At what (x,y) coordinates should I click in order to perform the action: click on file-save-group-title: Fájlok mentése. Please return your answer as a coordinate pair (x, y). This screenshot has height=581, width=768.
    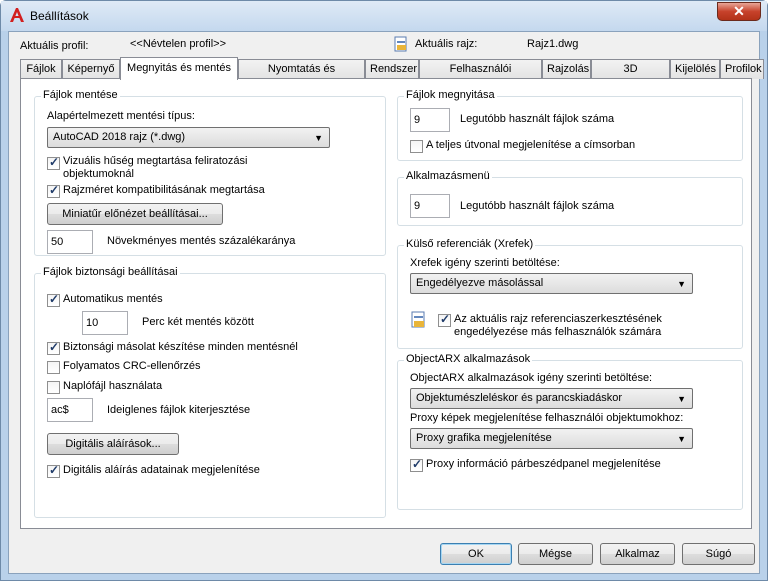
    Looking at the image, I should click on (80, 95).